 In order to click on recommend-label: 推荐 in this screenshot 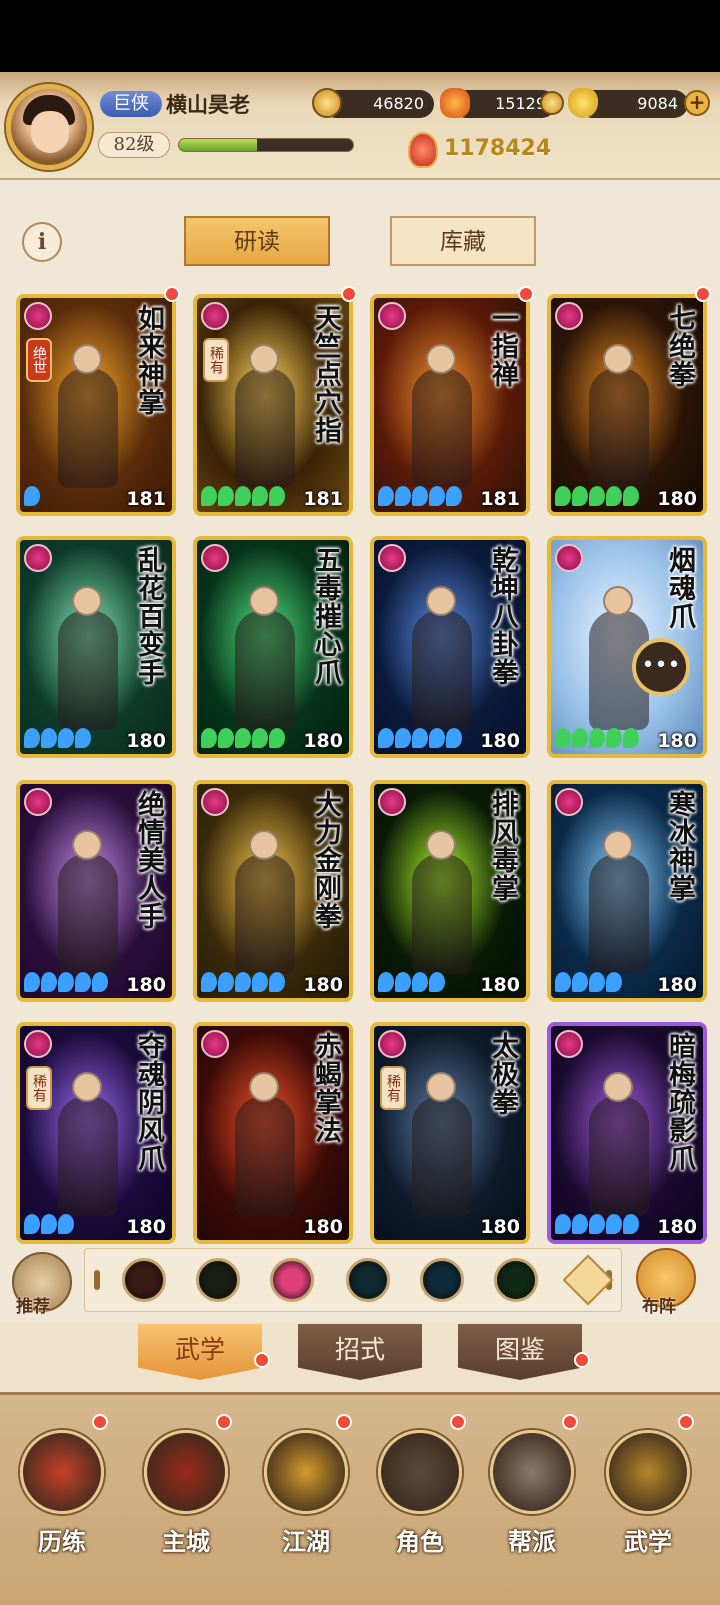, I will do `click(33, 1304)`.